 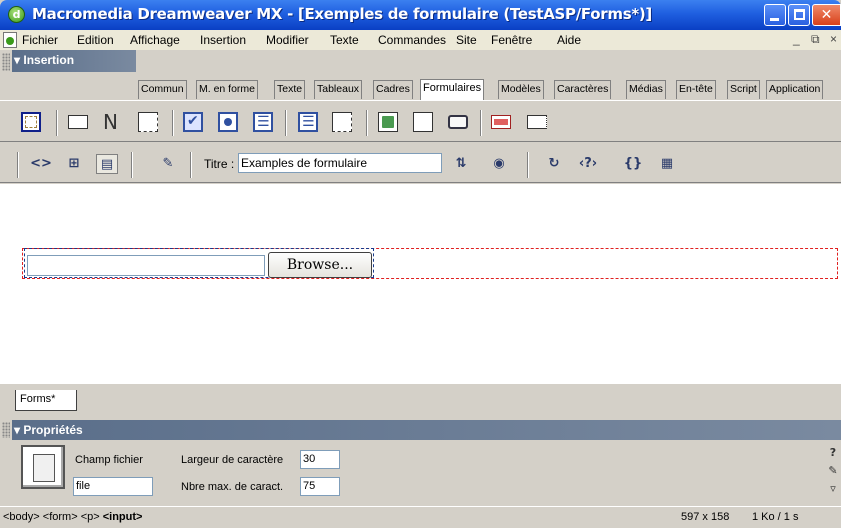 What do you see at coordinates (774, 19) in the screenshot?
I see `minimize-icon` at bounding box center [774, 19].